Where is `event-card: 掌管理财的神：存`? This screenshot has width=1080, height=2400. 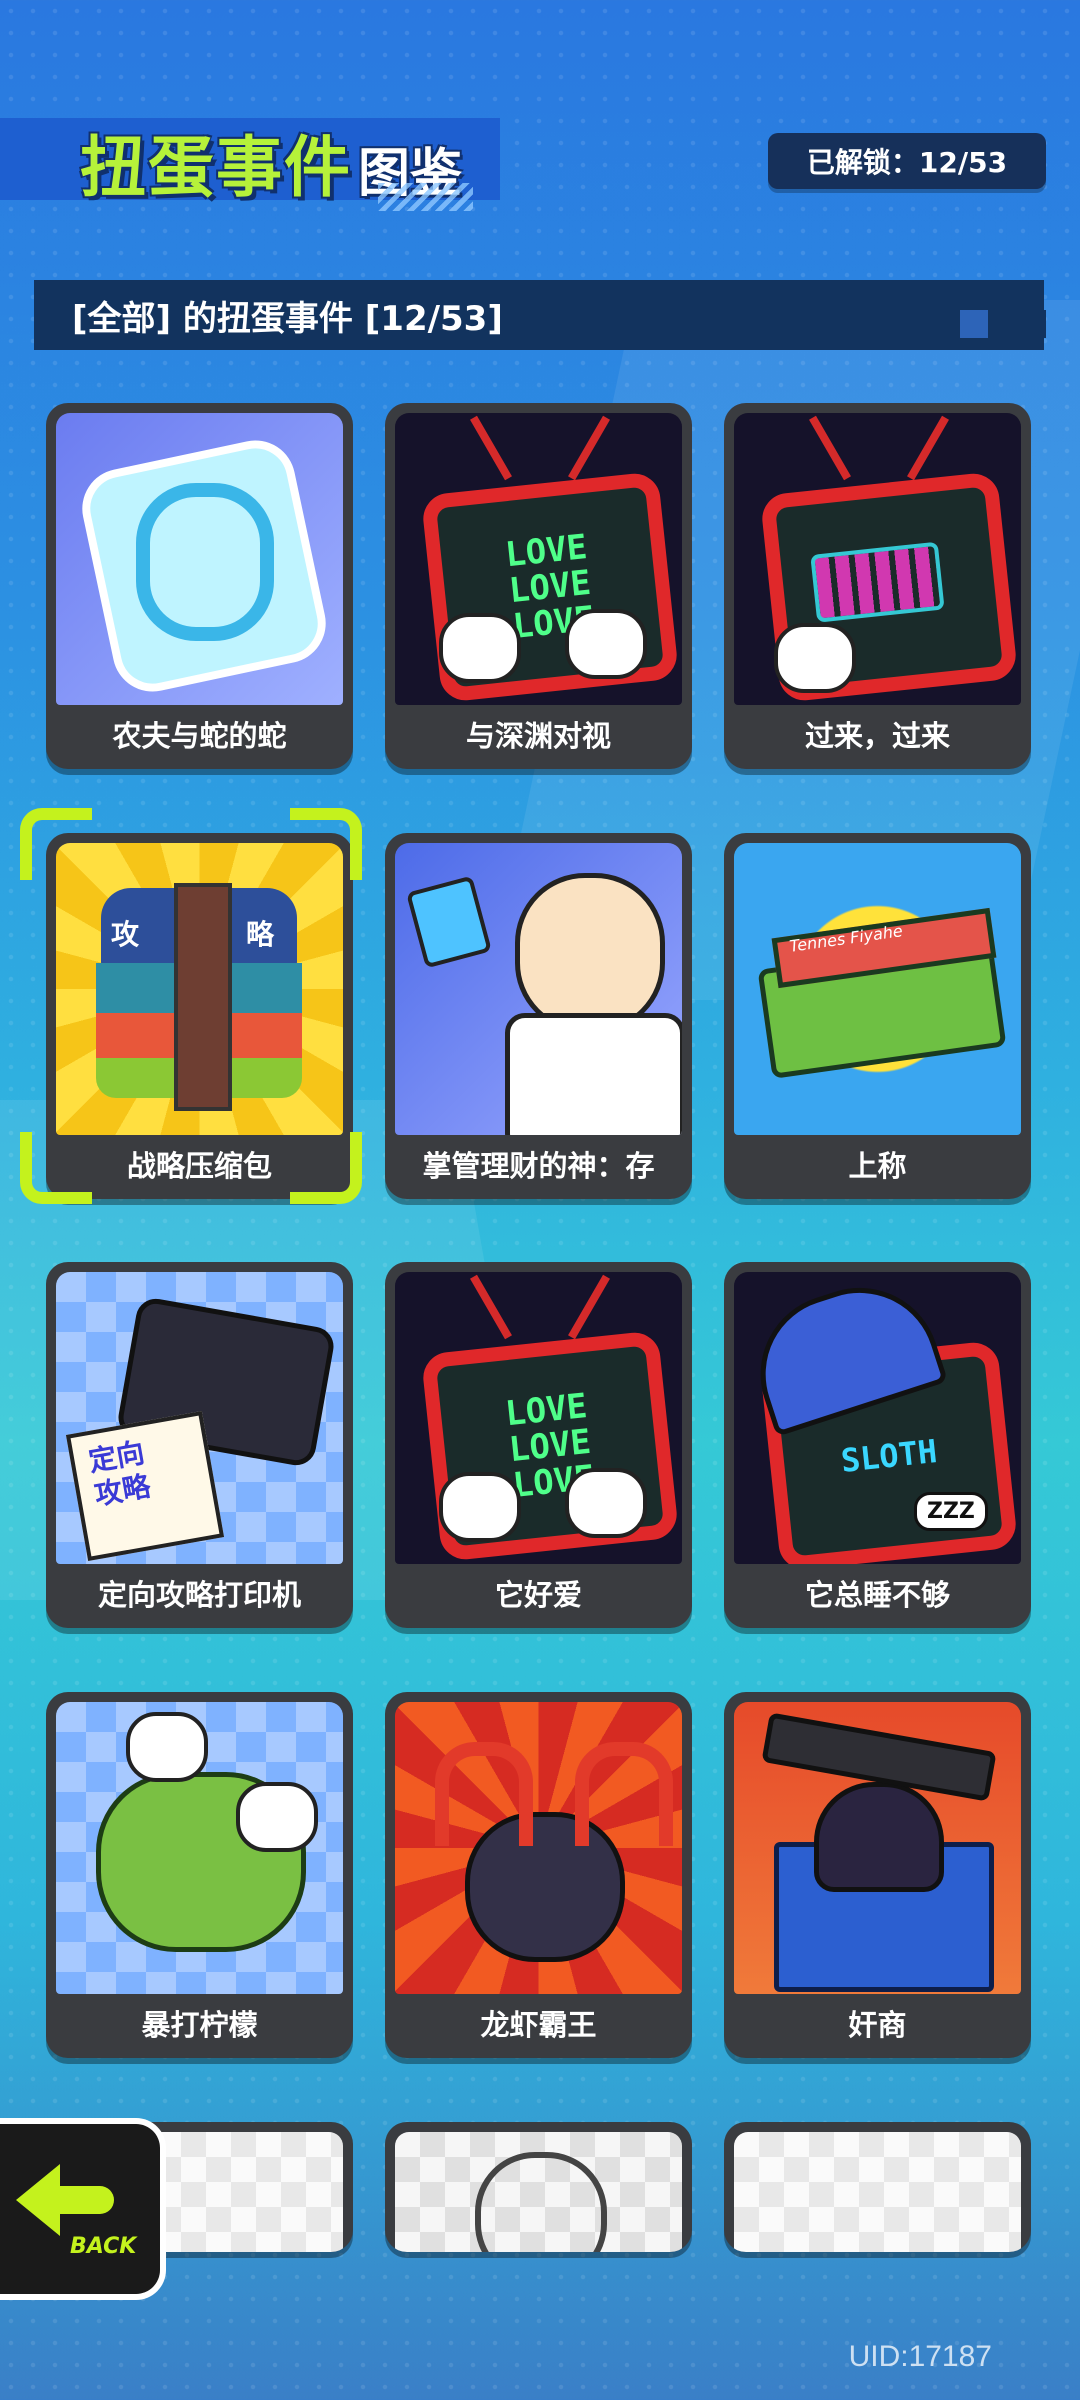 event-card: 掌管理财的神：存 is located at coordinates (538, 1016).